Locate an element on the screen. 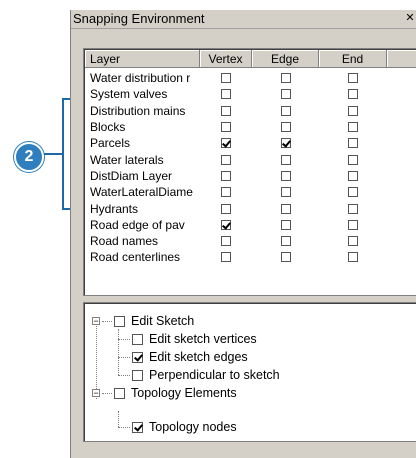 Image resolution: width=416 pixels, height=458 pixels. edit-sketch-vertices-checkbox is located at coordinates (137, 339).